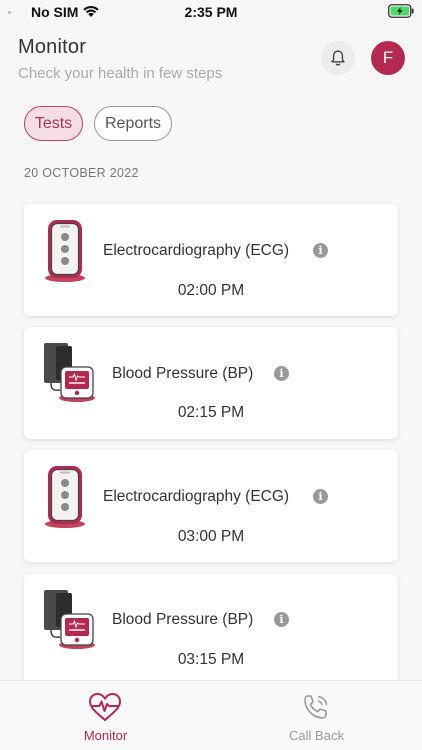  I want to click on tab-tests: Tests, so click(53, 123).